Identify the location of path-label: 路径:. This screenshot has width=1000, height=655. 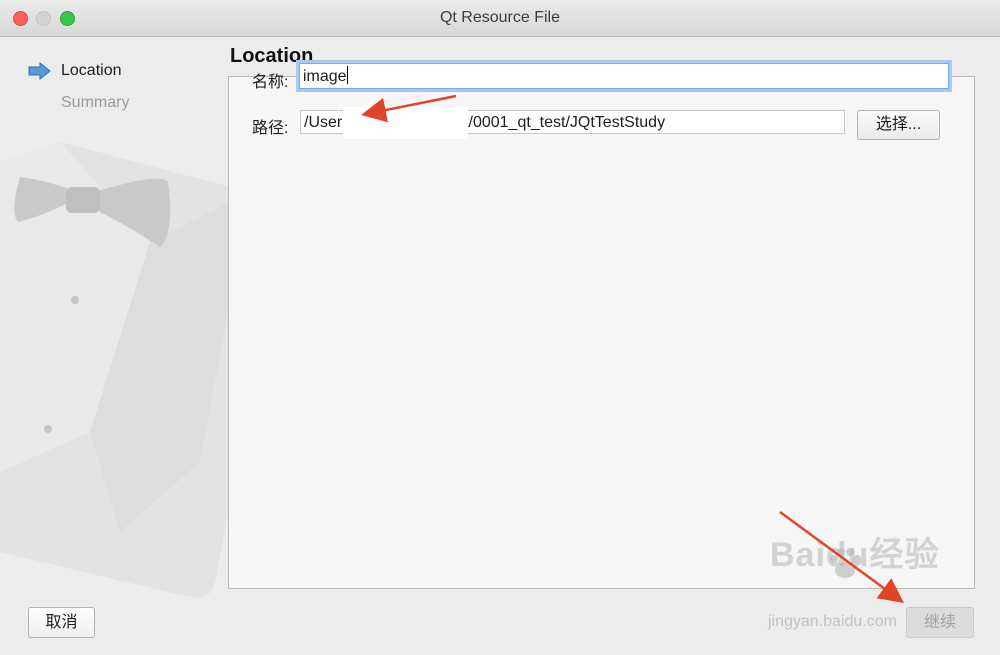
(270, 128).